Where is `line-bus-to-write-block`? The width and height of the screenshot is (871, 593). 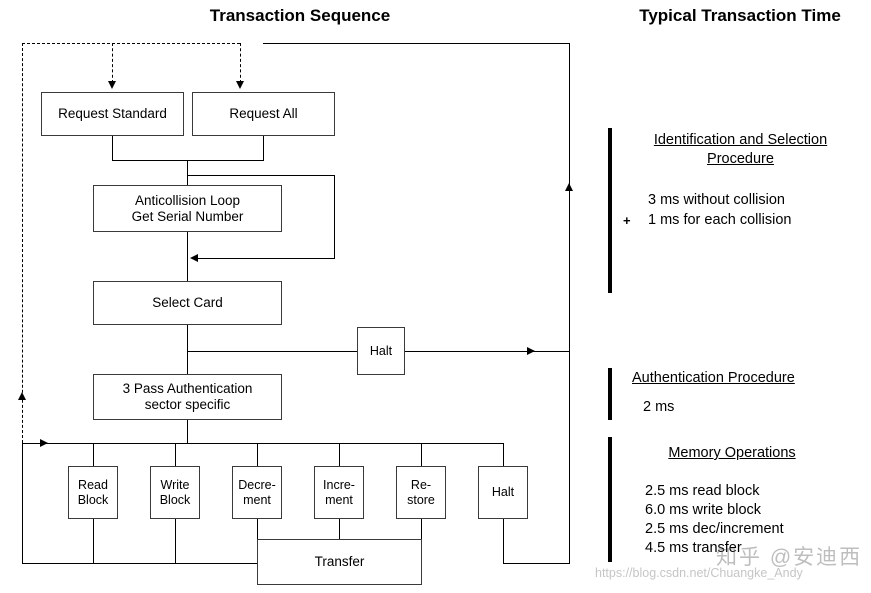
line-bus-to-write-block is located at coordinates (176, 454).